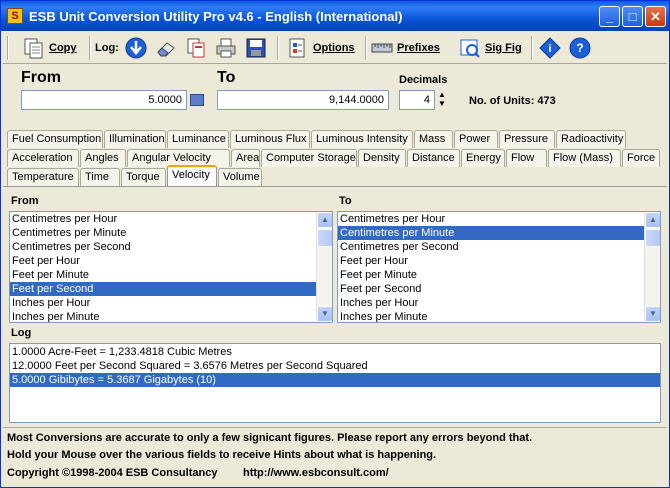  Describe the element at coordinates (63, 48) in the screenshot. I see `copy-label: Copy` at that location.